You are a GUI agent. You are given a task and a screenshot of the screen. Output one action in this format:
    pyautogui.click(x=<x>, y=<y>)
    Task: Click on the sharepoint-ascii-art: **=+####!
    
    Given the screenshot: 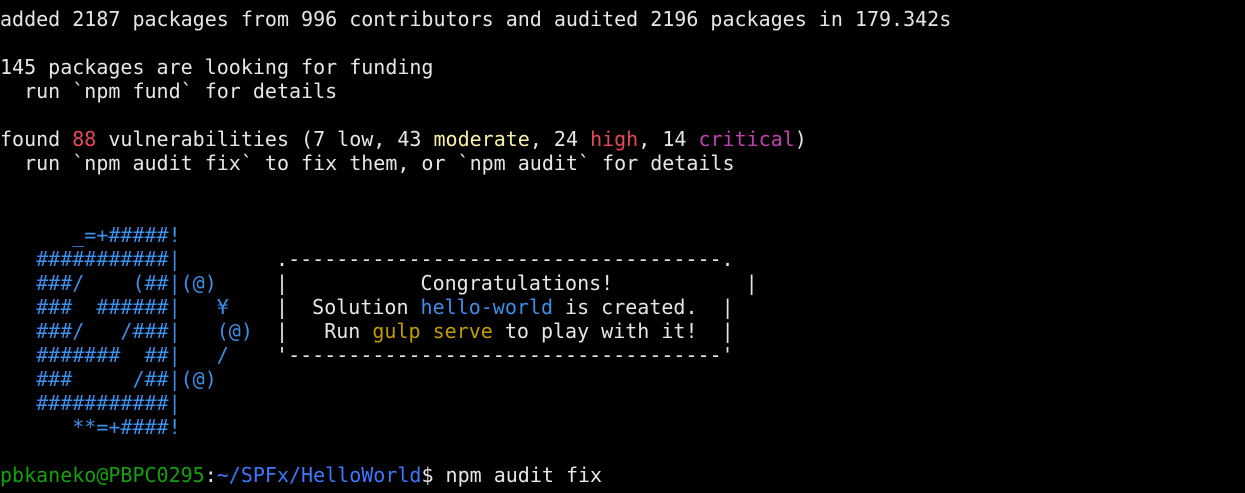 What is the action you would take?
    pyautogui.click(x=90, y=427)
    